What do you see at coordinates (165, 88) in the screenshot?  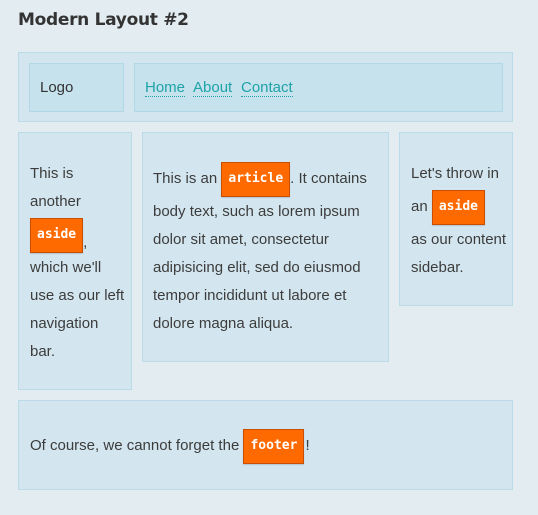 I see `nav-link-home: Home` at bounding box center [165, 88].